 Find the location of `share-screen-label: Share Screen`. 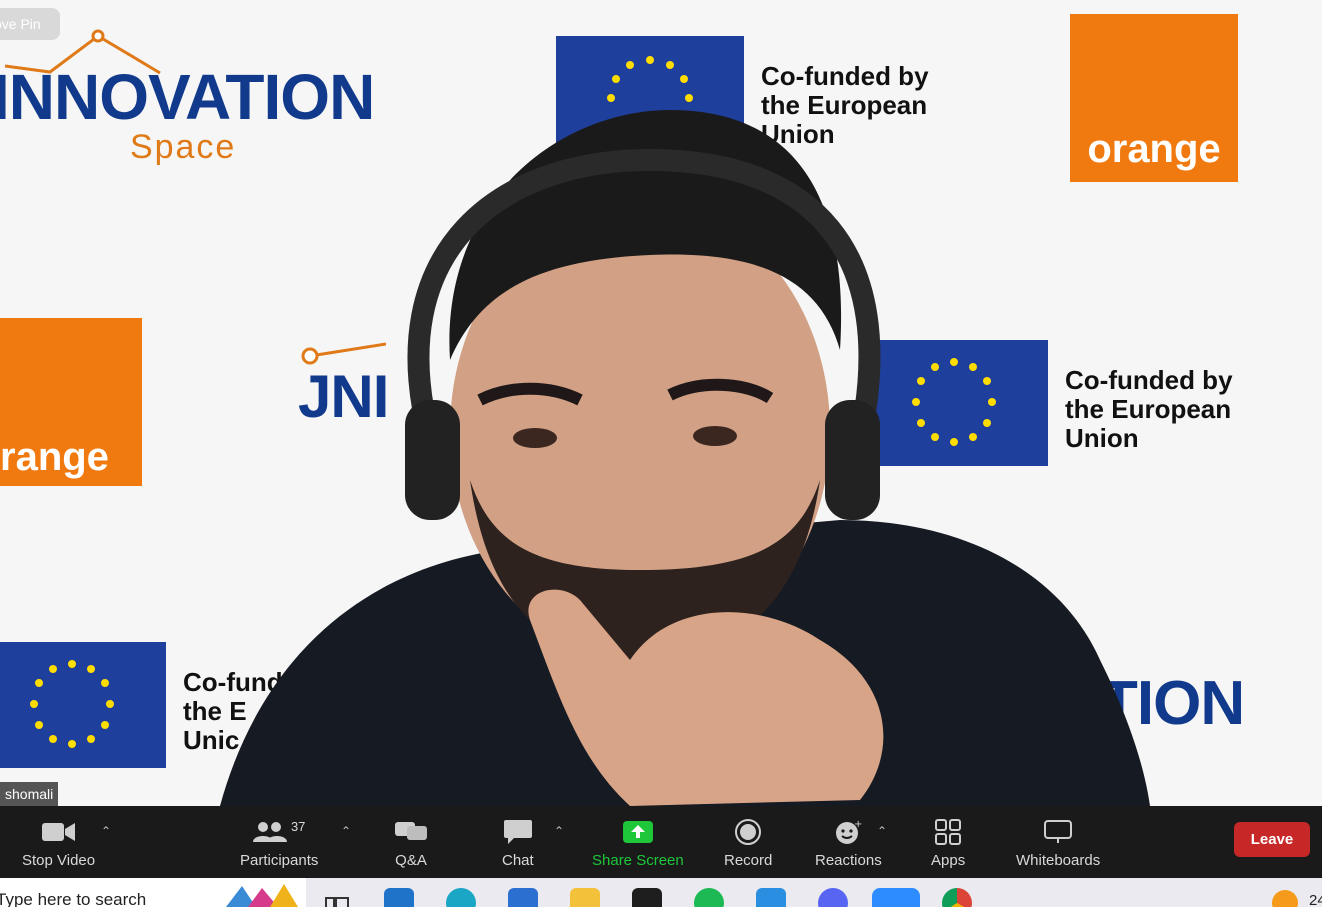

share-screen-label: Share Screen is located at coordinates (638, 860).